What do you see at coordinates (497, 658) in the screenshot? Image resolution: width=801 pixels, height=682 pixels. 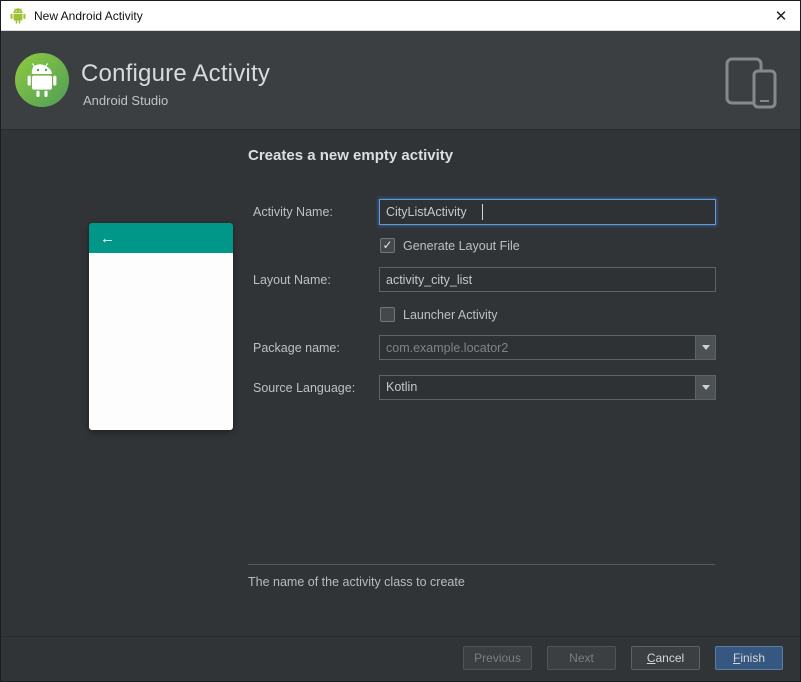 I see `previous-button: Previous` at bounding box center [497, 658].